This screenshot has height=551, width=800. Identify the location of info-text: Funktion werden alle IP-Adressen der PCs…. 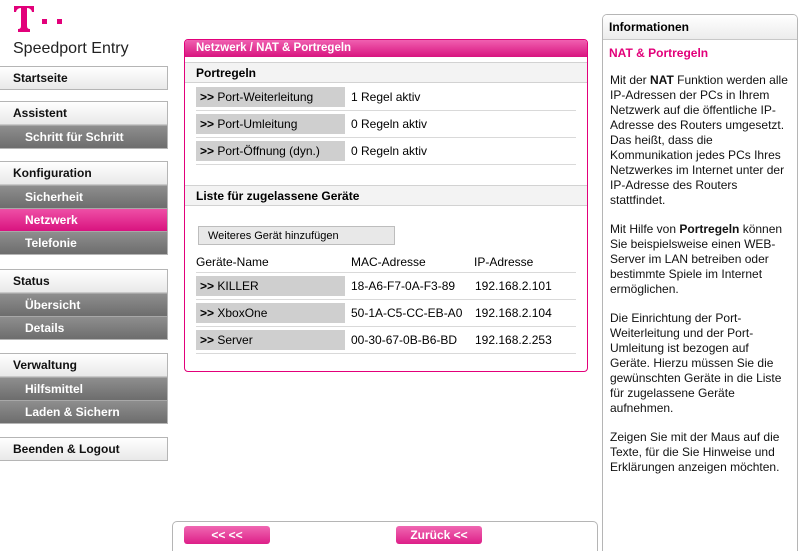
(699, 140).